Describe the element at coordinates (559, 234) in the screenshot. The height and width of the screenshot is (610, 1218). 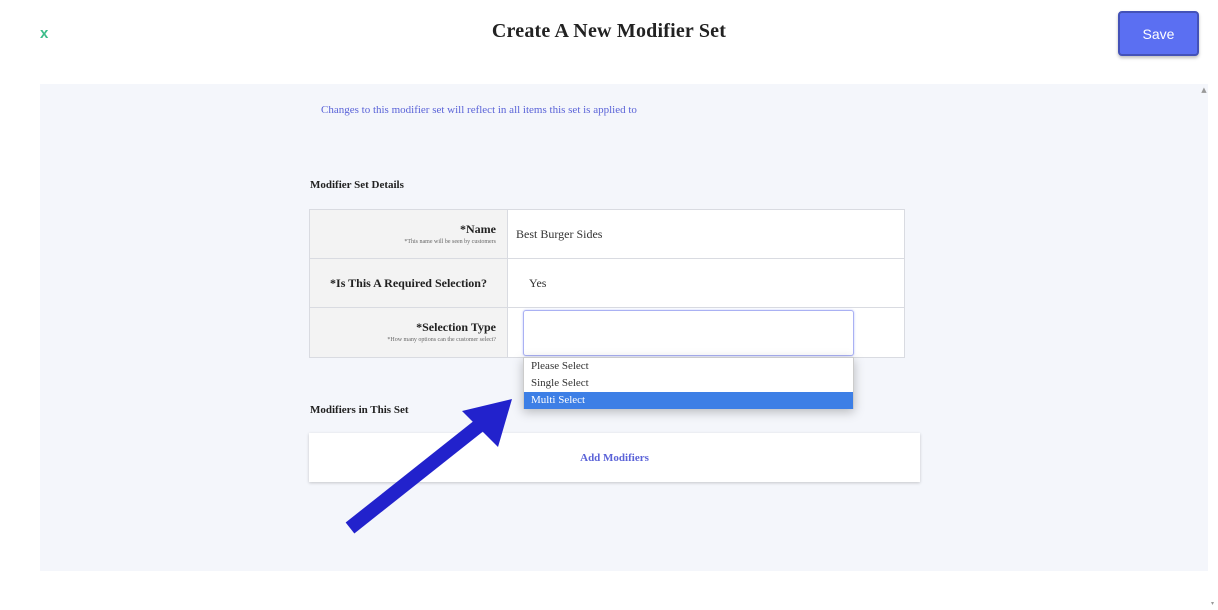
I see `name-value: Best Burger Sides` at that location.